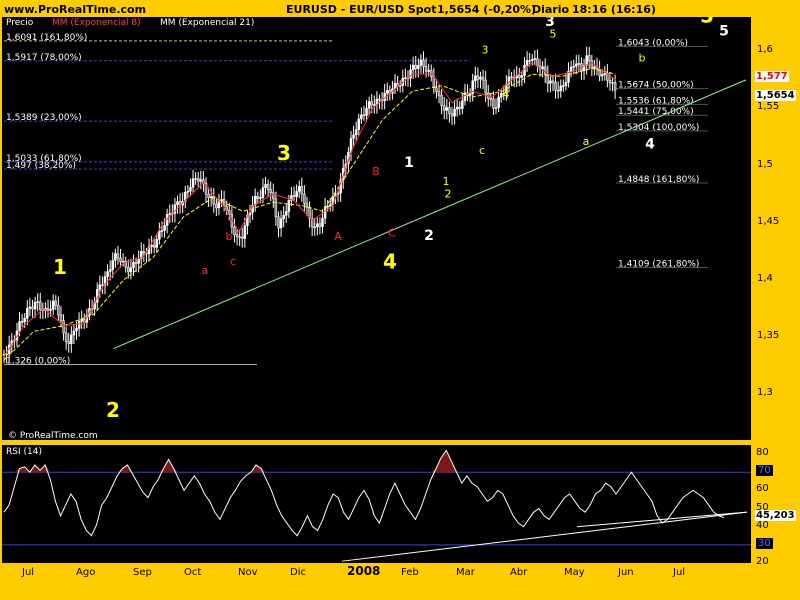 The image size is (800, 600). What do you see at coordinates (41, 166) in the screenshot?
I see `fib-label: 1,497 (38,20%)` at bounding box center [41, 166].